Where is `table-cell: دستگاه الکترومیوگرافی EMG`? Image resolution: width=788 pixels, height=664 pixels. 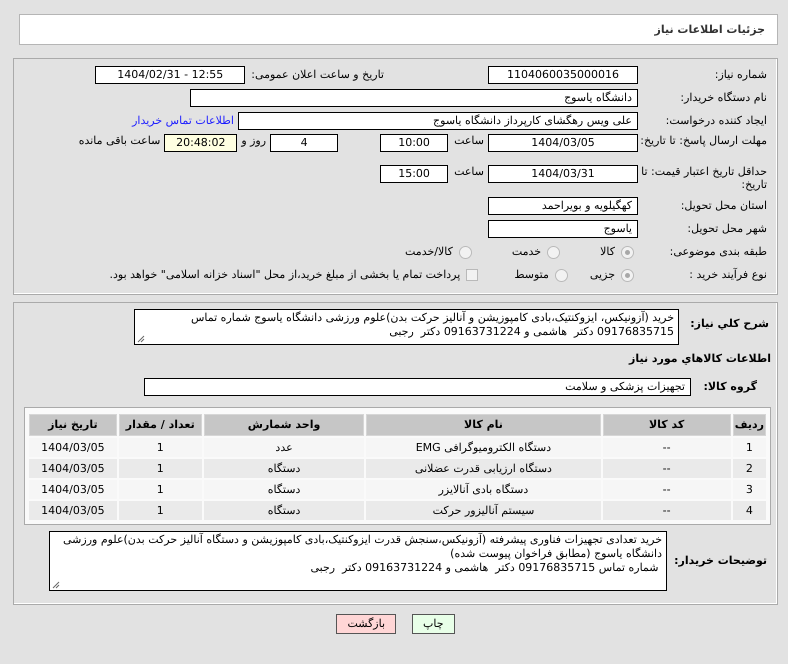
table-cell: دستگاه الکترومیوگرافی EMG is located at coordinates (483, 447).